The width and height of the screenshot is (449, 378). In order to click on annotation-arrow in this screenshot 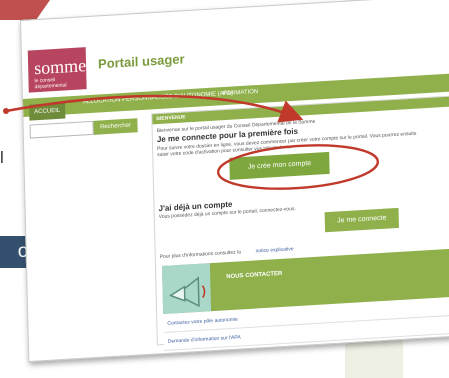, I will do `click(154, 108)`.